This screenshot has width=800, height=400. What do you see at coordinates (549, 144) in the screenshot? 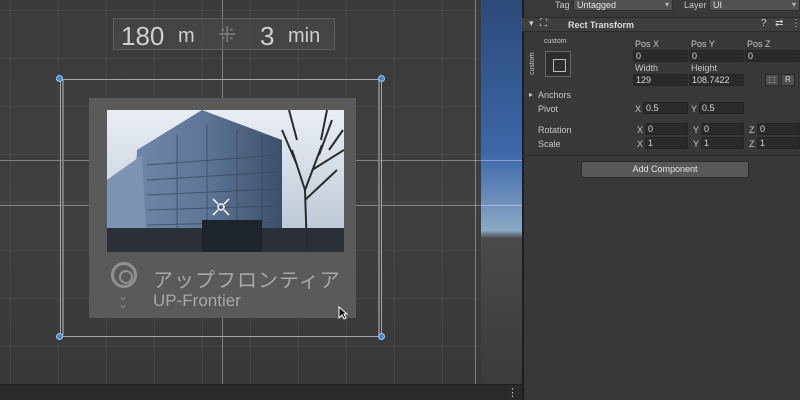
I see `scale-label: Scale` at bounding box center [549, 144].